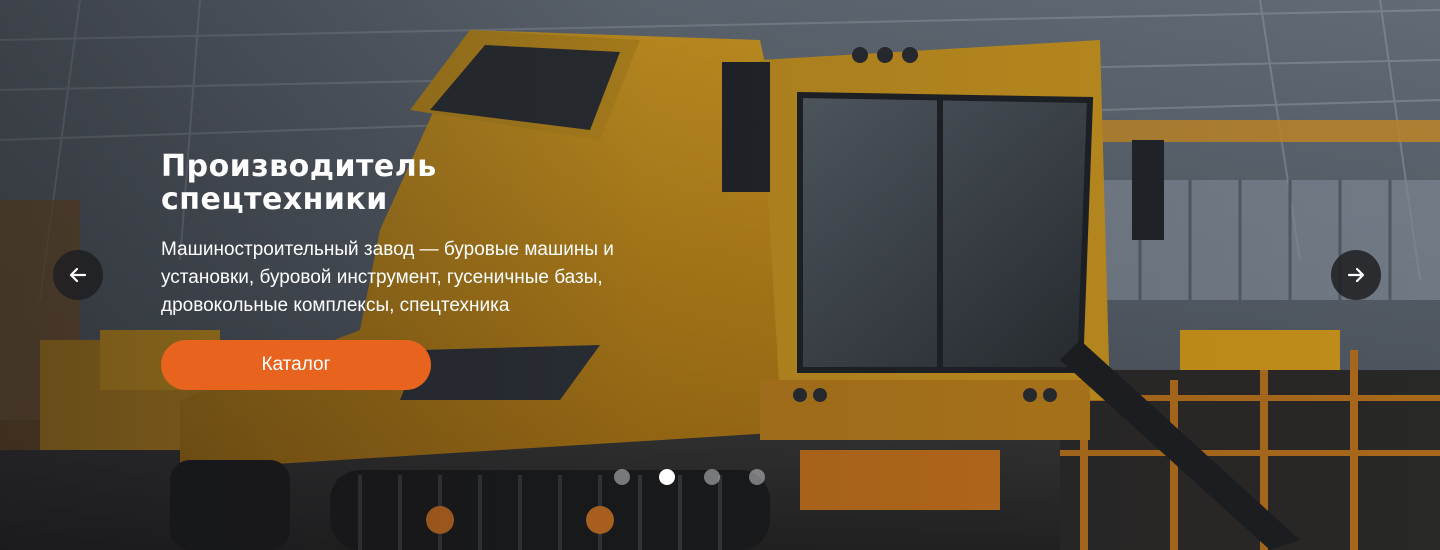 This screenshot has width=1440, height=550. I want to click on arrow-left-icon, so click(78, 275).